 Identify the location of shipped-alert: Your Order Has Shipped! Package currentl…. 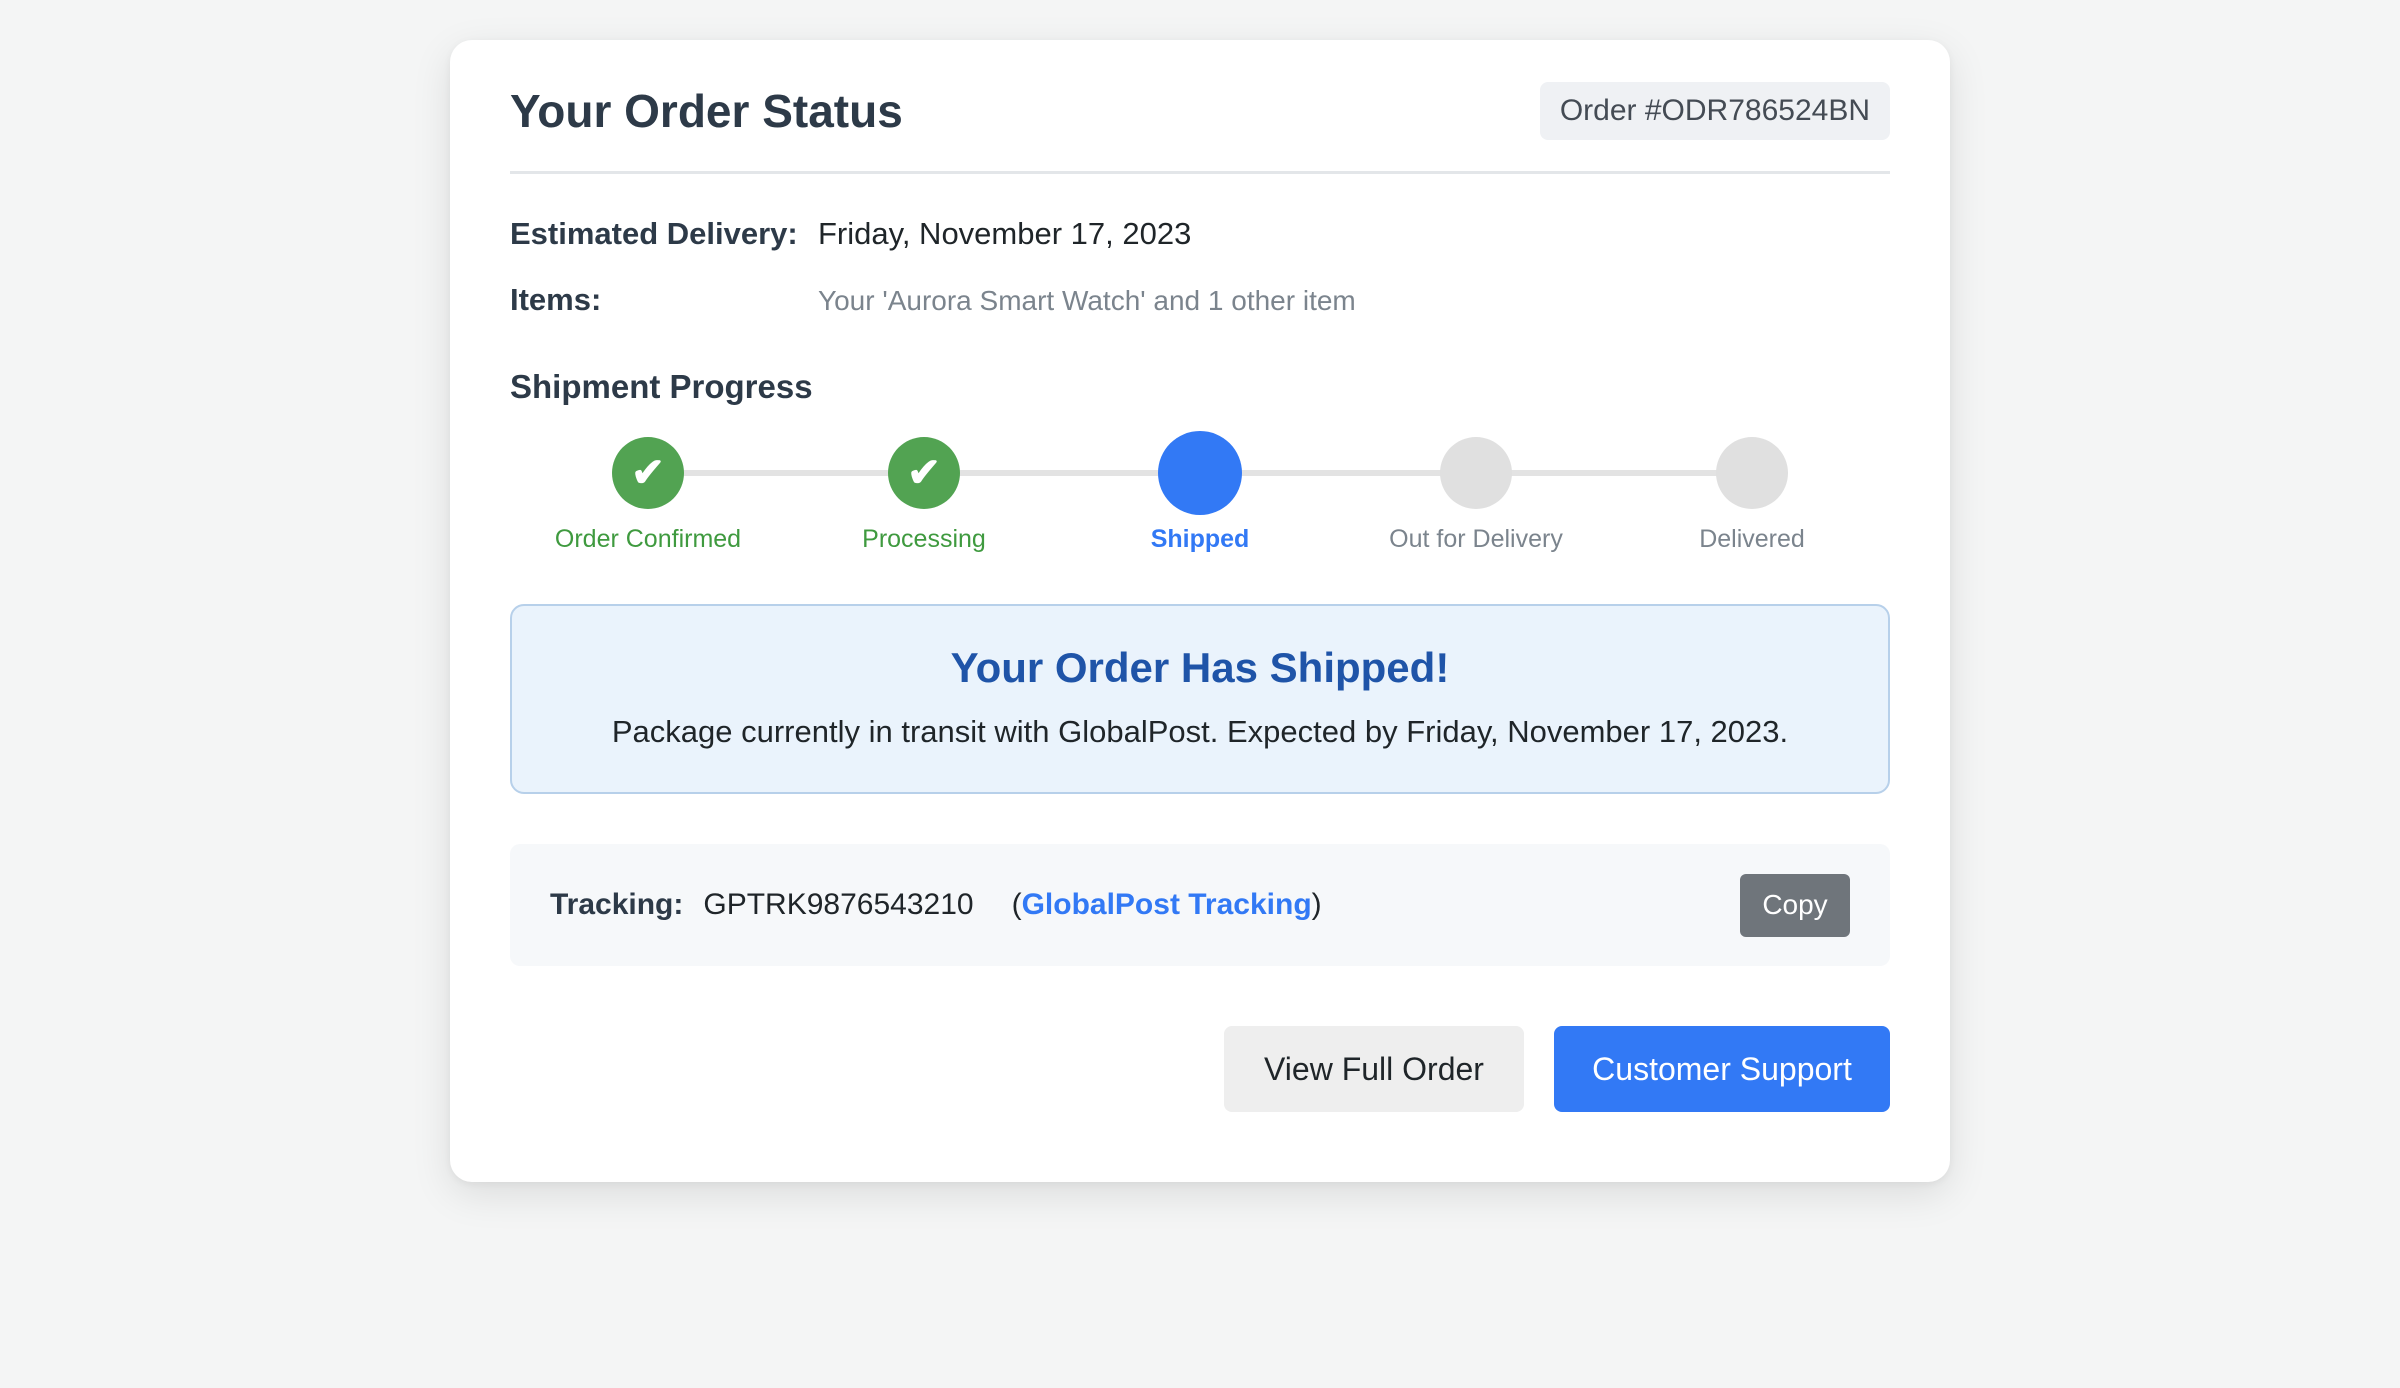
(1200, 699).